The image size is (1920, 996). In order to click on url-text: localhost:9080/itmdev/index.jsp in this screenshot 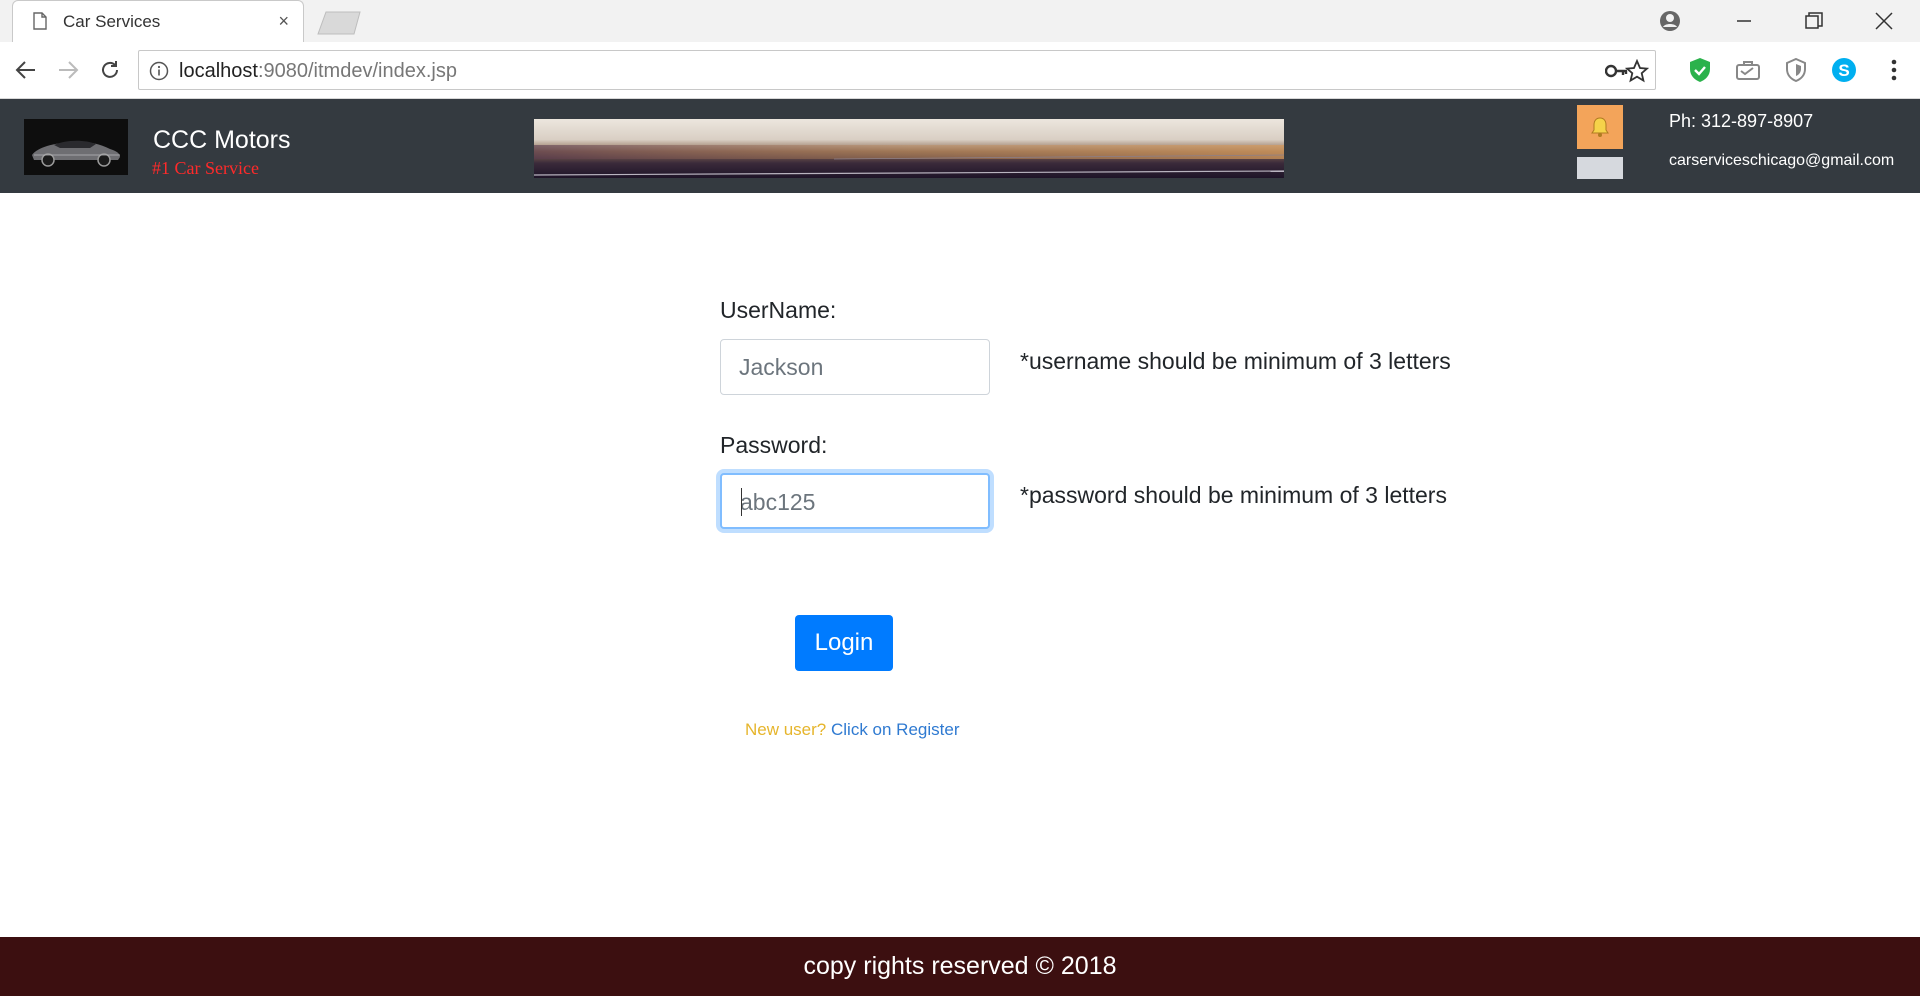, I will do `click(318, 71)`.